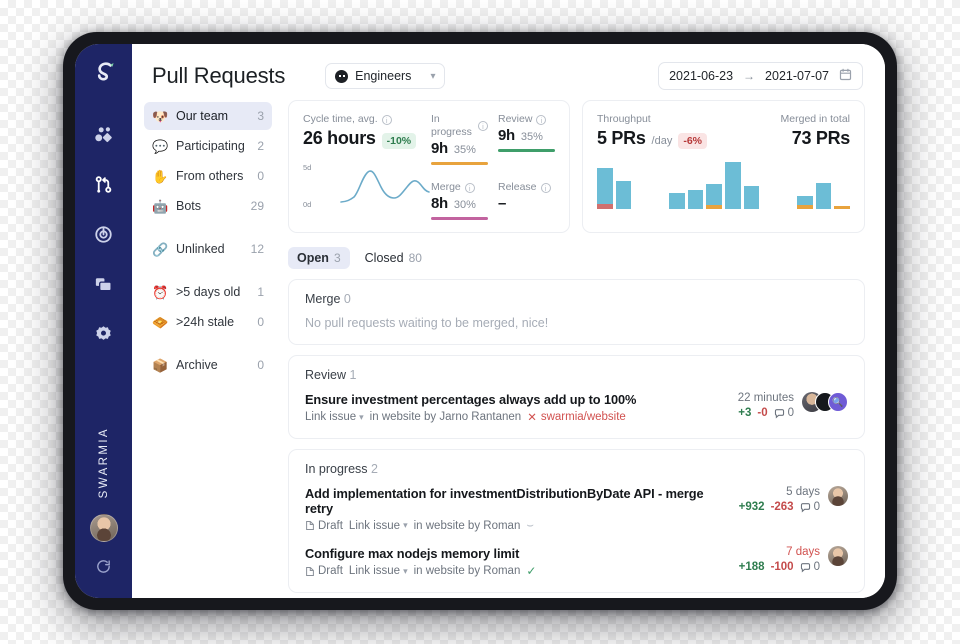 The height and width of the screenshot is (644, 960). What do you see at coordinates (433, 76) in the screenshot?
I see `chevron-down-icon: ▾` at bounding box center [433, 76].